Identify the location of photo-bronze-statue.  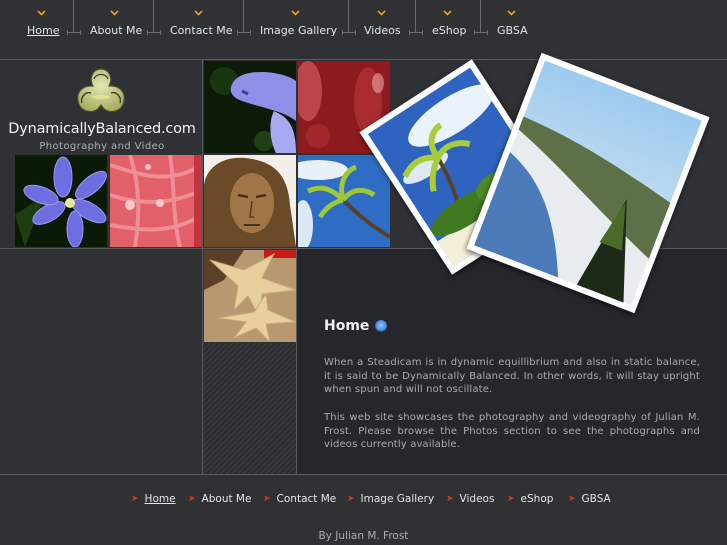
(250, 201).